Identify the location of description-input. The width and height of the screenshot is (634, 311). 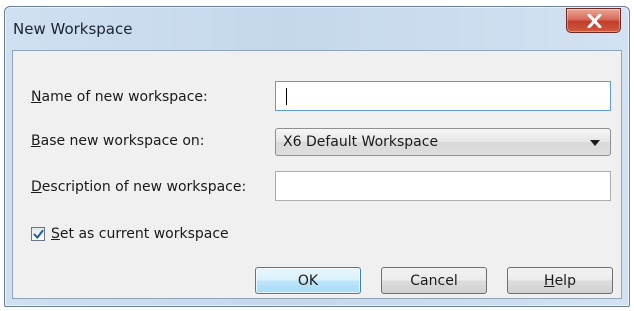
(443, 186).